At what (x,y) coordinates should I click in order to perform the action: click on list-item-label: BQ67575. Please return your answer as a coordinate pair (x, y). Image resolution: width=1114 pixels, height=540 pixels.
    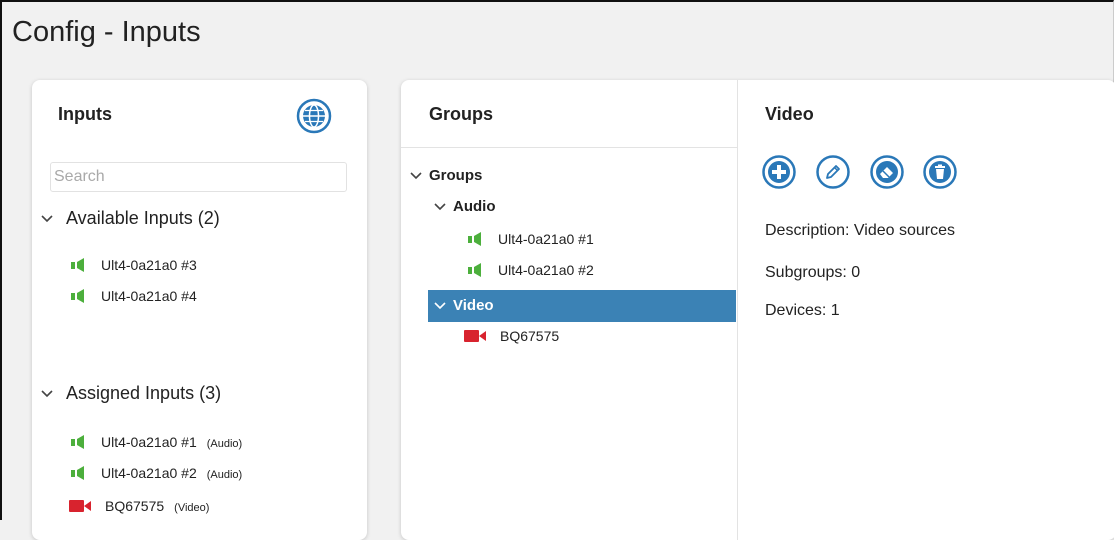
    Looking at the image, I should click on (135, 506).